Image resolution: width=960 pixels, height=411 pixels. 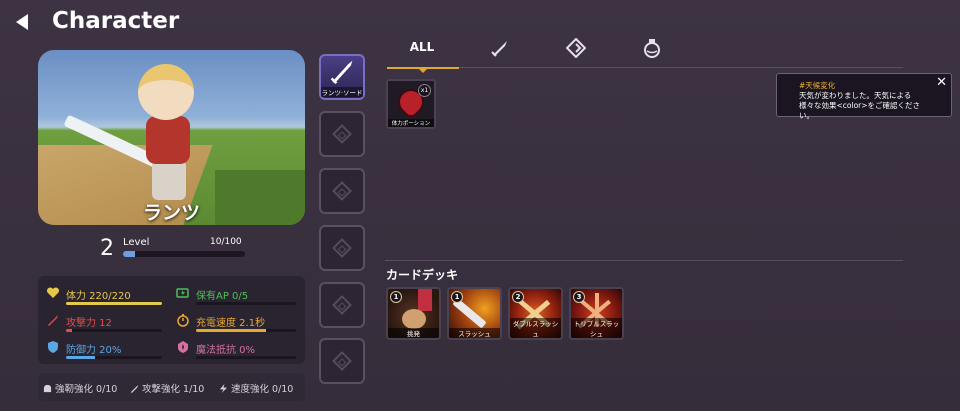 What do you see at coordinates (422, 275) in the screenshot?
I see `deck-title: カードデッキ` at bounding box center [422, 275].